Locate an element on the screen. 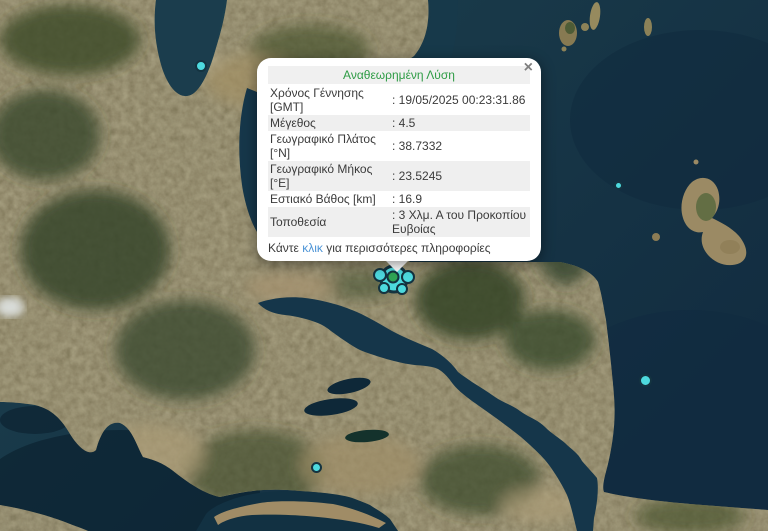 The width and height of the screenshot is (768, 531). footer-text-pre: Κάντε is located at coordinates (285, 248).